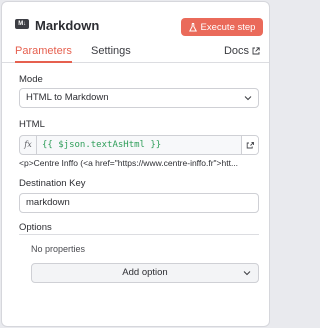 This screenshot has width=320, height=328. What do you see at coordinates (101, 145) in the screenshot?
I see `html-expression-text: {{ $json.textAsHtml }}` at bounding box center [101, 145].